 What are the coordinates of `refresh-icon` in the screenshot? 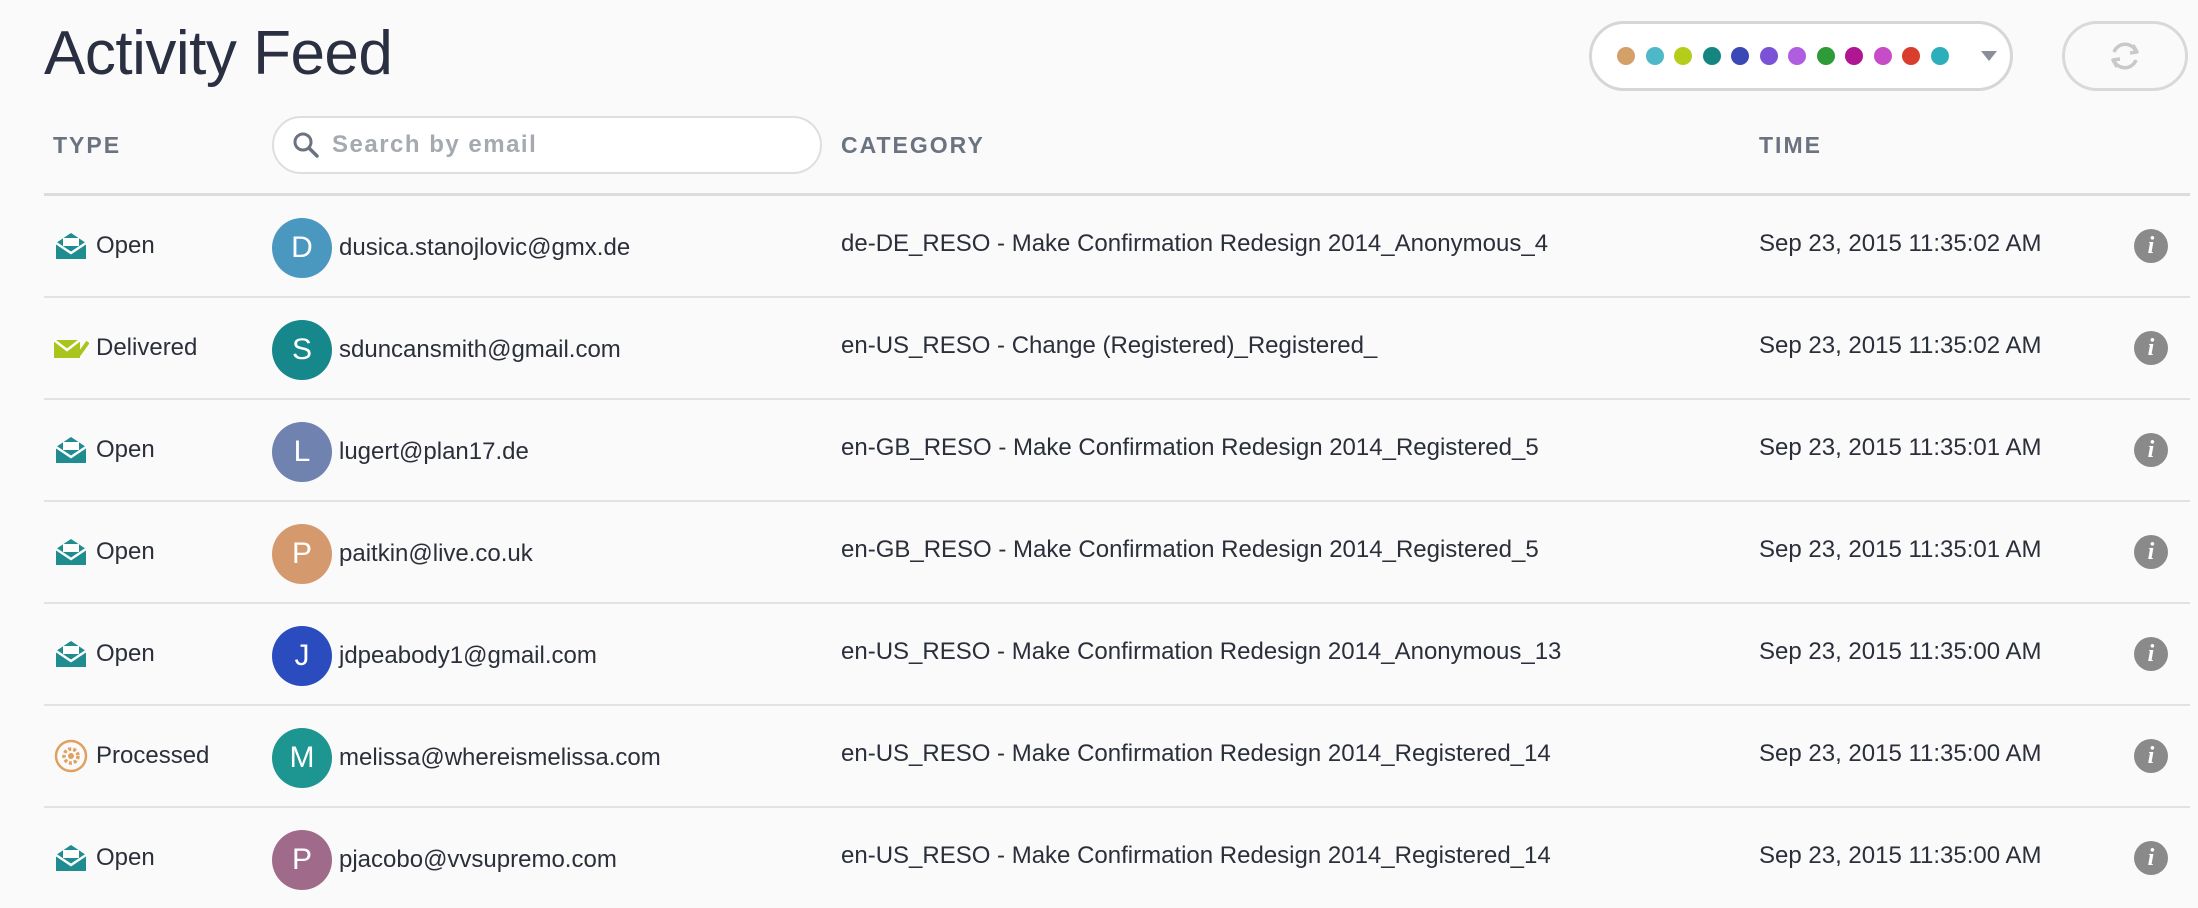 It's located at (2125, 56).